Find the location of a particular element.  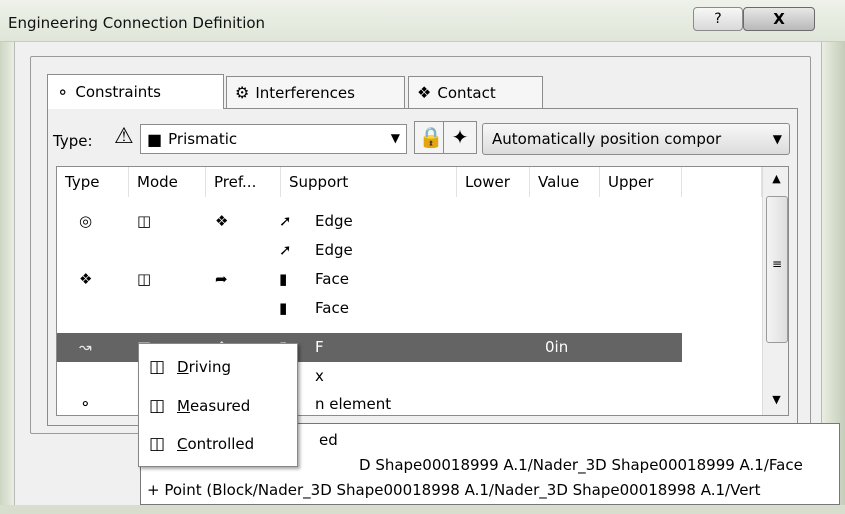

column-header-upper: Upper is located at coordinates (641, 182).